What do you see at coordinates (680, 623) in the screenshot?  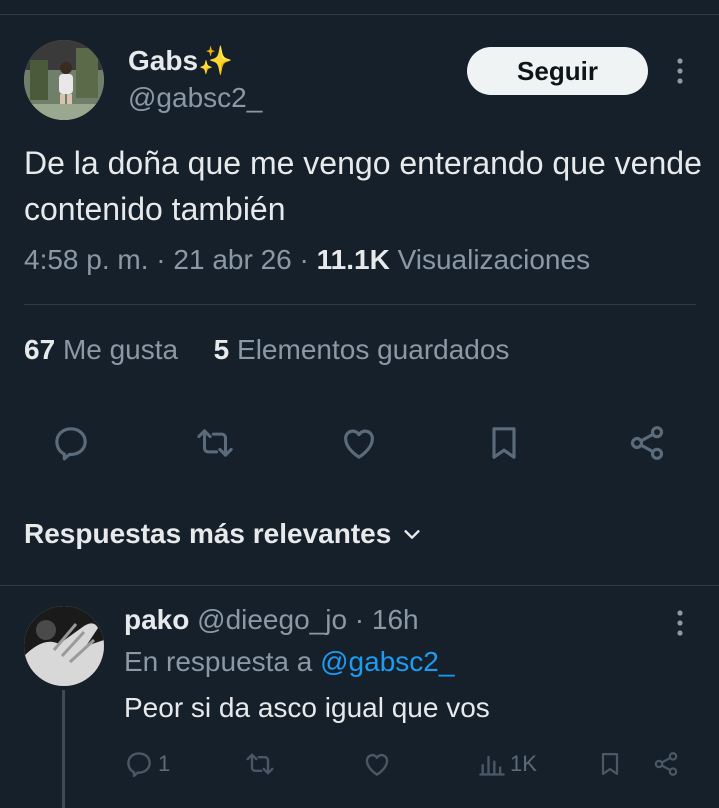 I see `reply-more-options-icon` at bounding box center [680, 623].